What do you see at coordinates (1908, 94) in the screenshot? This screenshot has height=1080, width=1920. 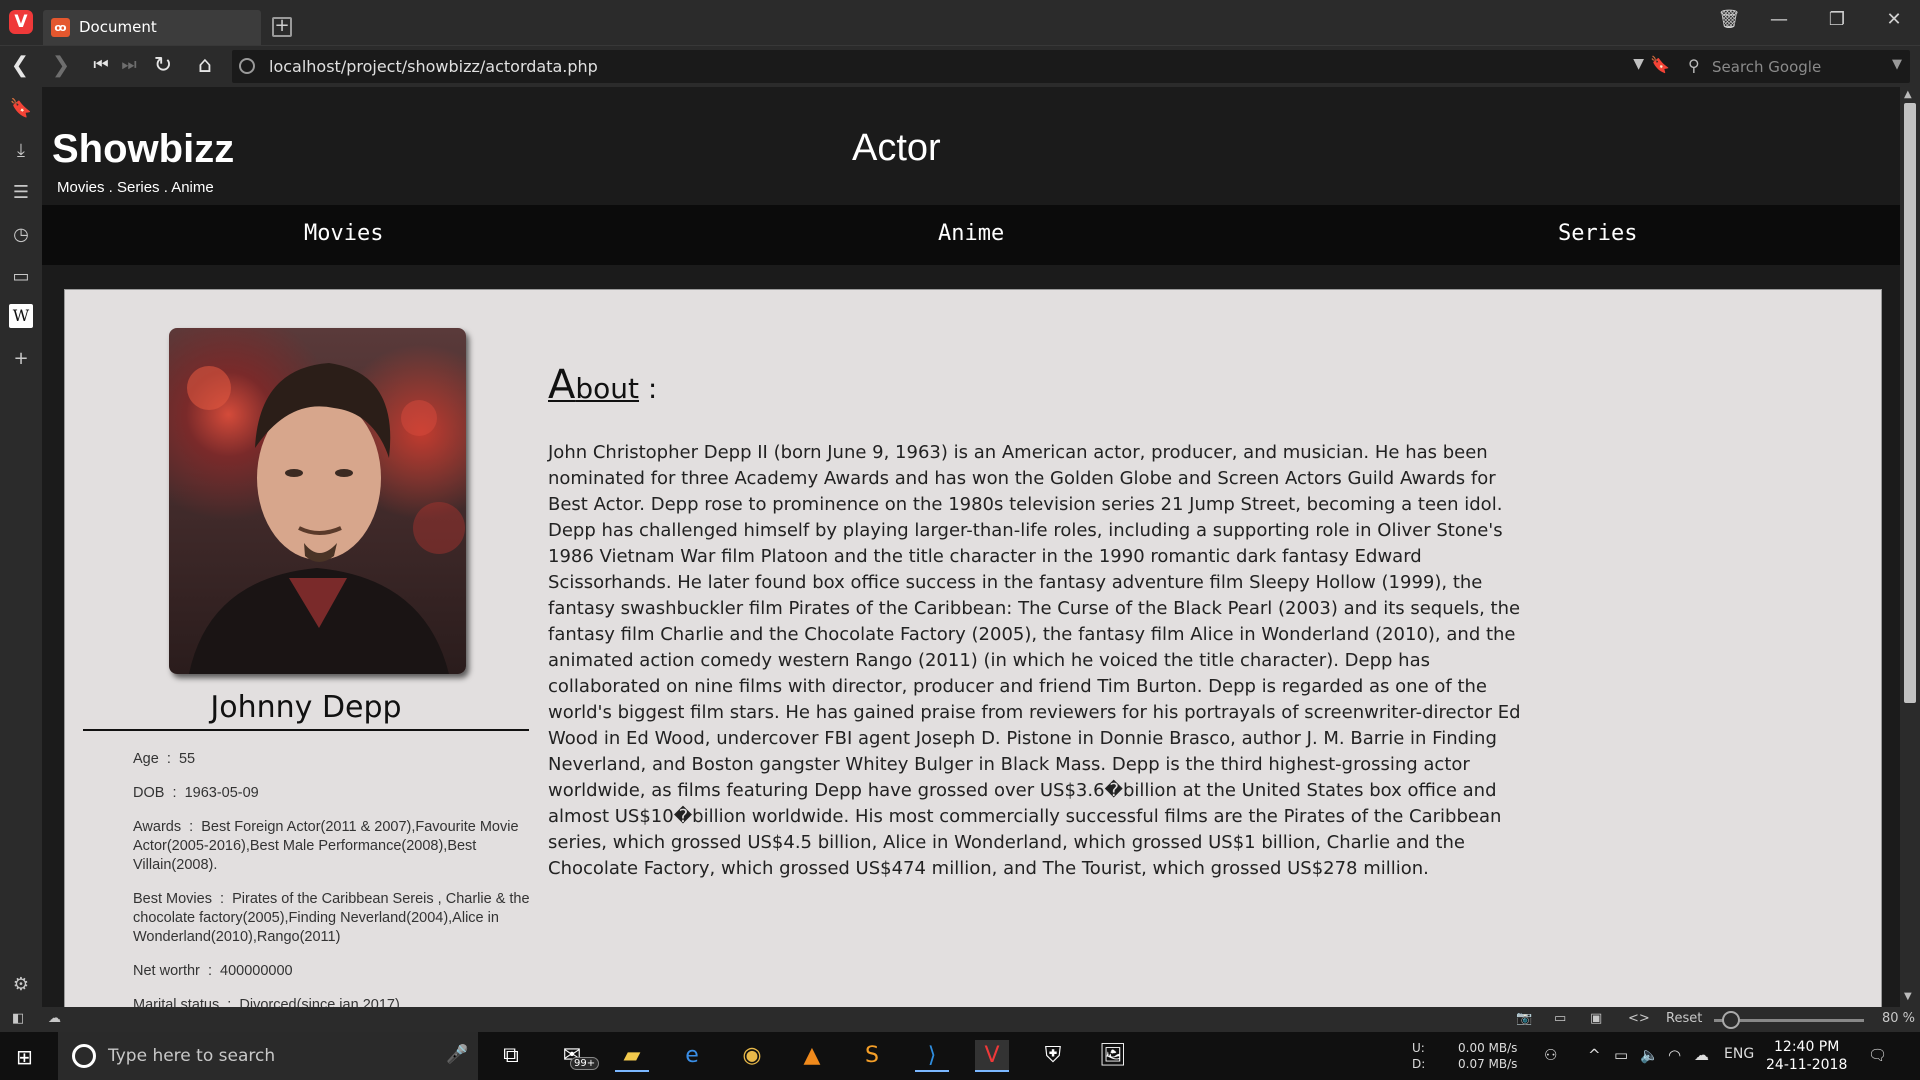 I see `scroll-up-arrow-icon: ▲` at bounding box center [1908, 94].